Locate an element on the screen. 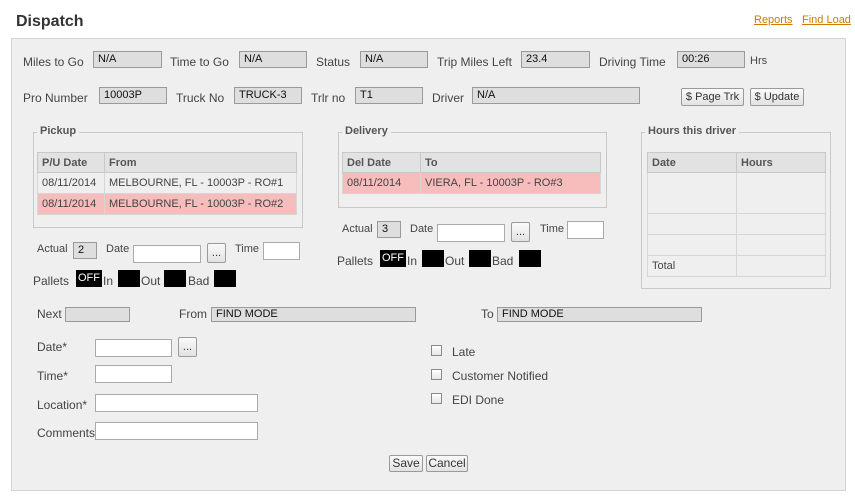  delivery-pallets-out-input is located at coordinates (480, 258).